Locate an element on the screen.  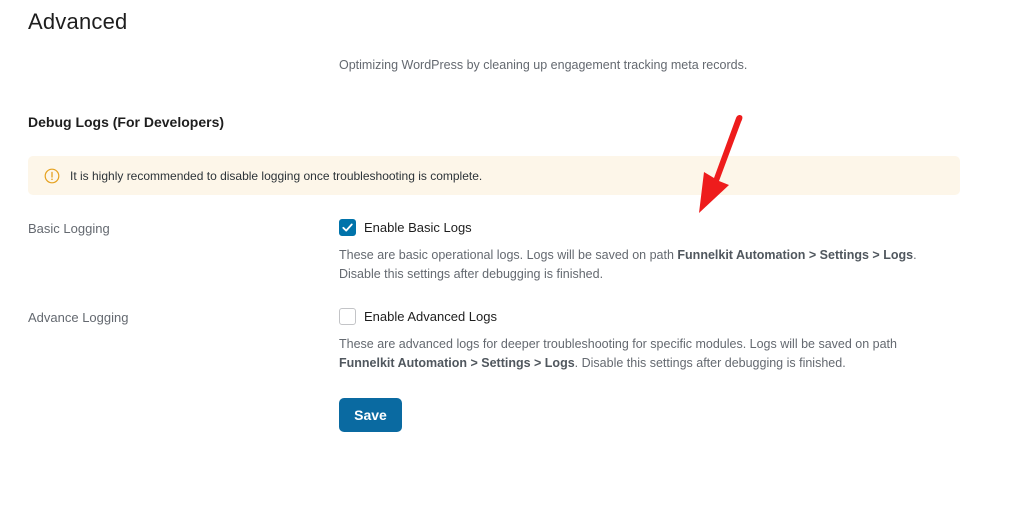
basic-logging-label: Basic Logging is located at coordinates (69, 228).